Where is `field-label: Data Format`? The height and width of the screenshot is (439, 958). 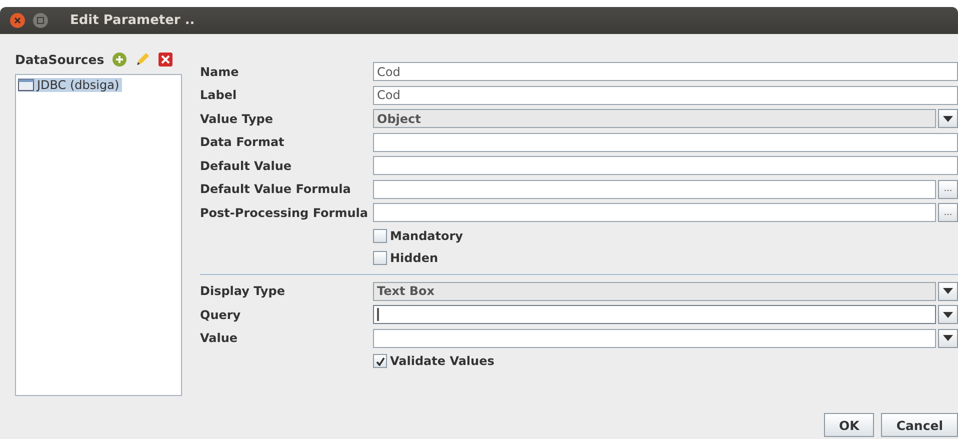 field-label: Data Format is located at coordinates (243, 142).